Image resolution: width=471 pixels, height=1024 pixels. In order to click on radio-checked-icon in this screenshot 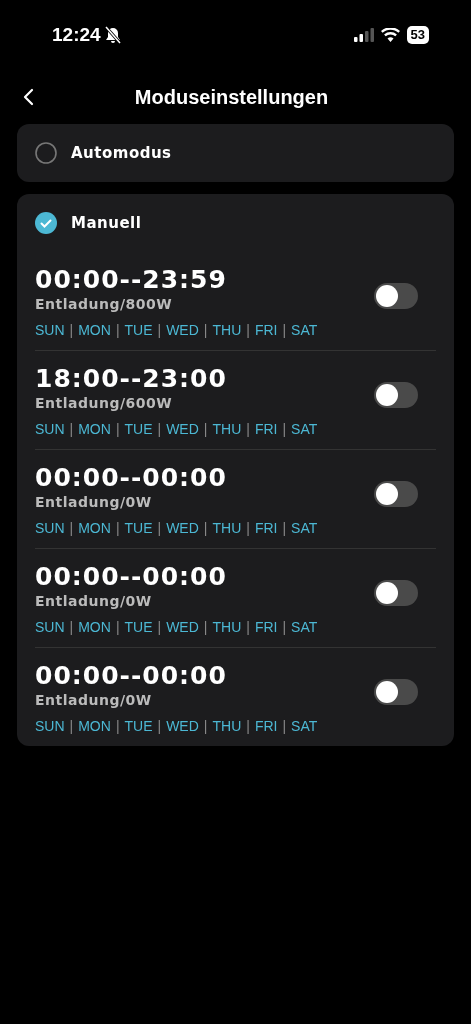, I will do `click(46, 223)`.